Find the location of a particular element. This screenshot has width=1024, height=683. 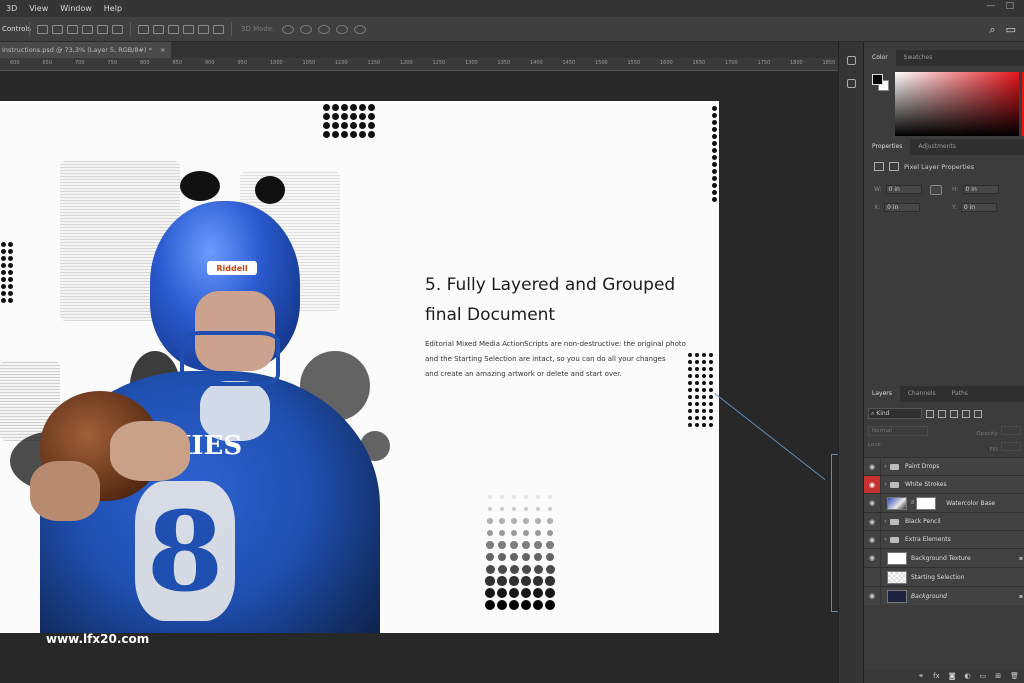

distribute-bottom-icon is located at coordinates (173, 29).